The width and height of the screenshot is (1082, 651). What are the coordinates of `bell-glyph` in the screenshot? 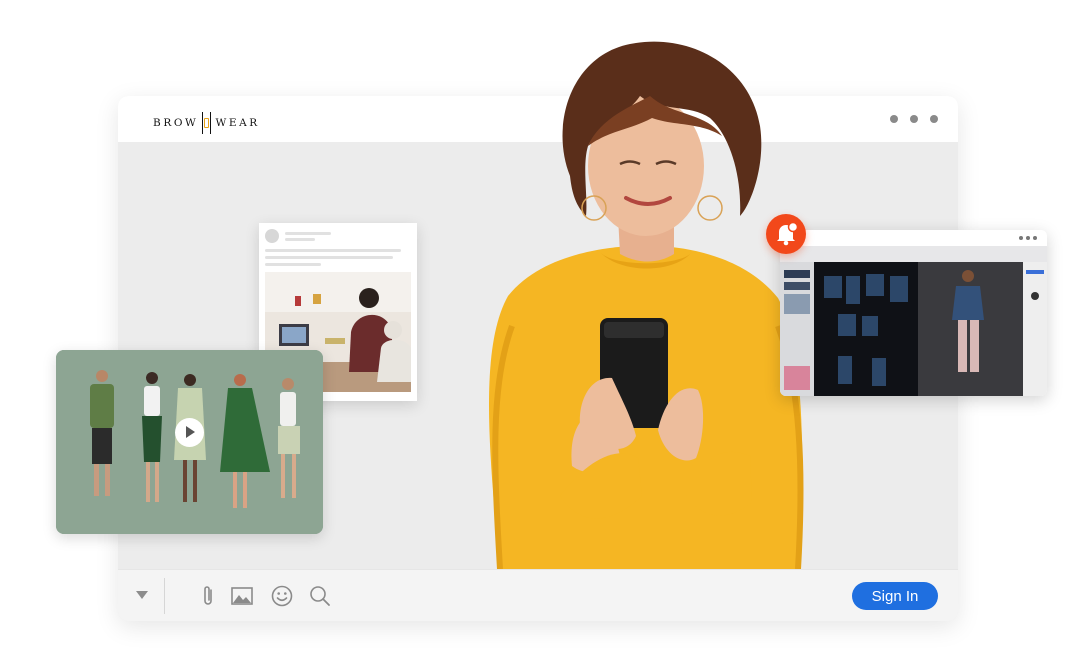 It's located at (788, 233).